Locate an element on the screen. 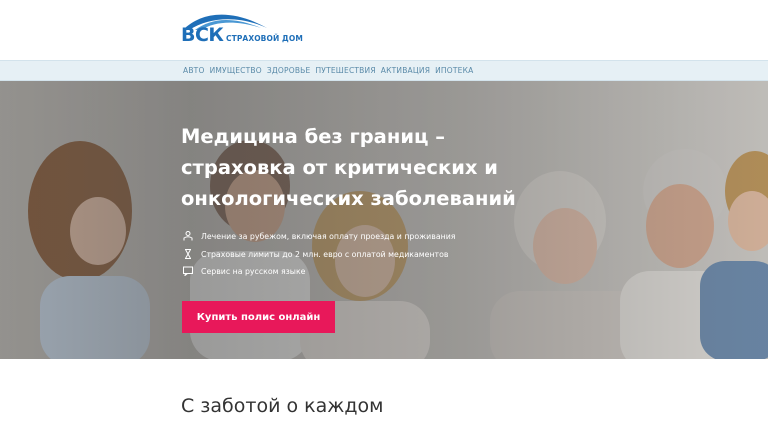 This screenshot has width=768, height=425. nav-item-auto: АВТО is located at coordinates (194, 70).